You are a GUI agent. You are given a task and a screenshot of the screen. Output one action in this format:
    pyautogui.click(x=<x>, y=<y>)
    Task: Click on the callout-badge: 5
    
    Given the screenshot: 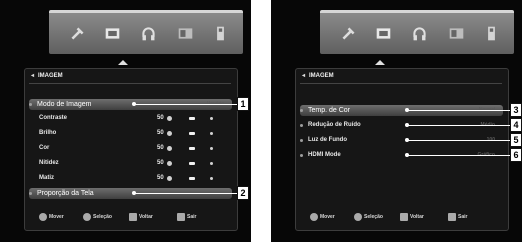 What is the action you would take?
    pyautogui.click(x=516, y=140)
    